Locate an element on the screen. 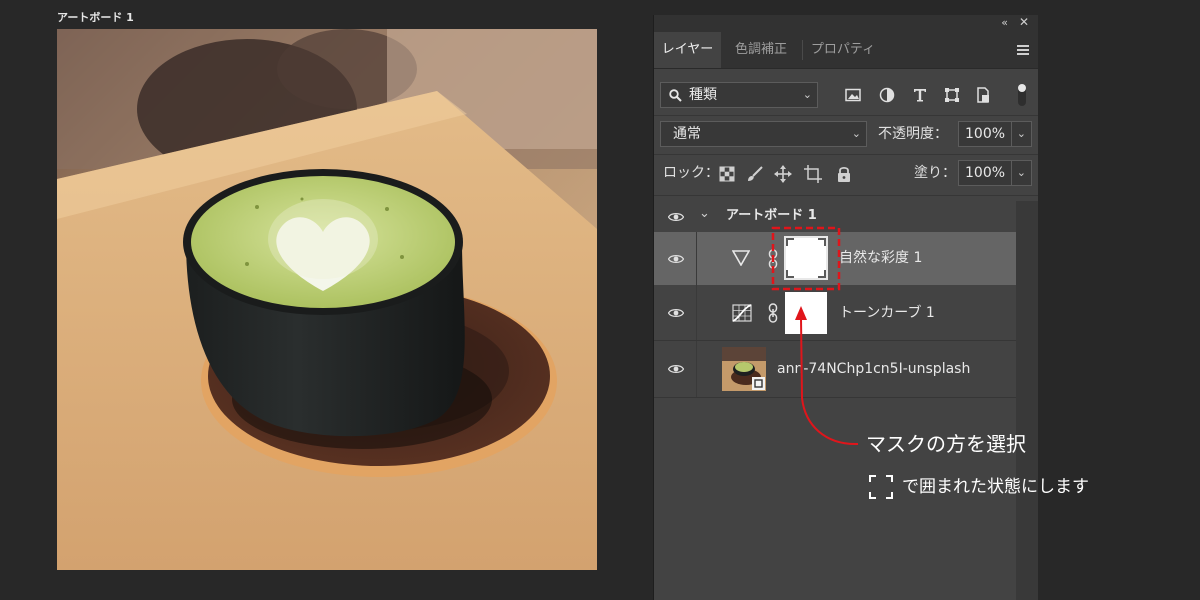 Image resolution: width=1200 pixels, height=600 pixels. curves-adjustment-icon is located at coordinates (742, 313).